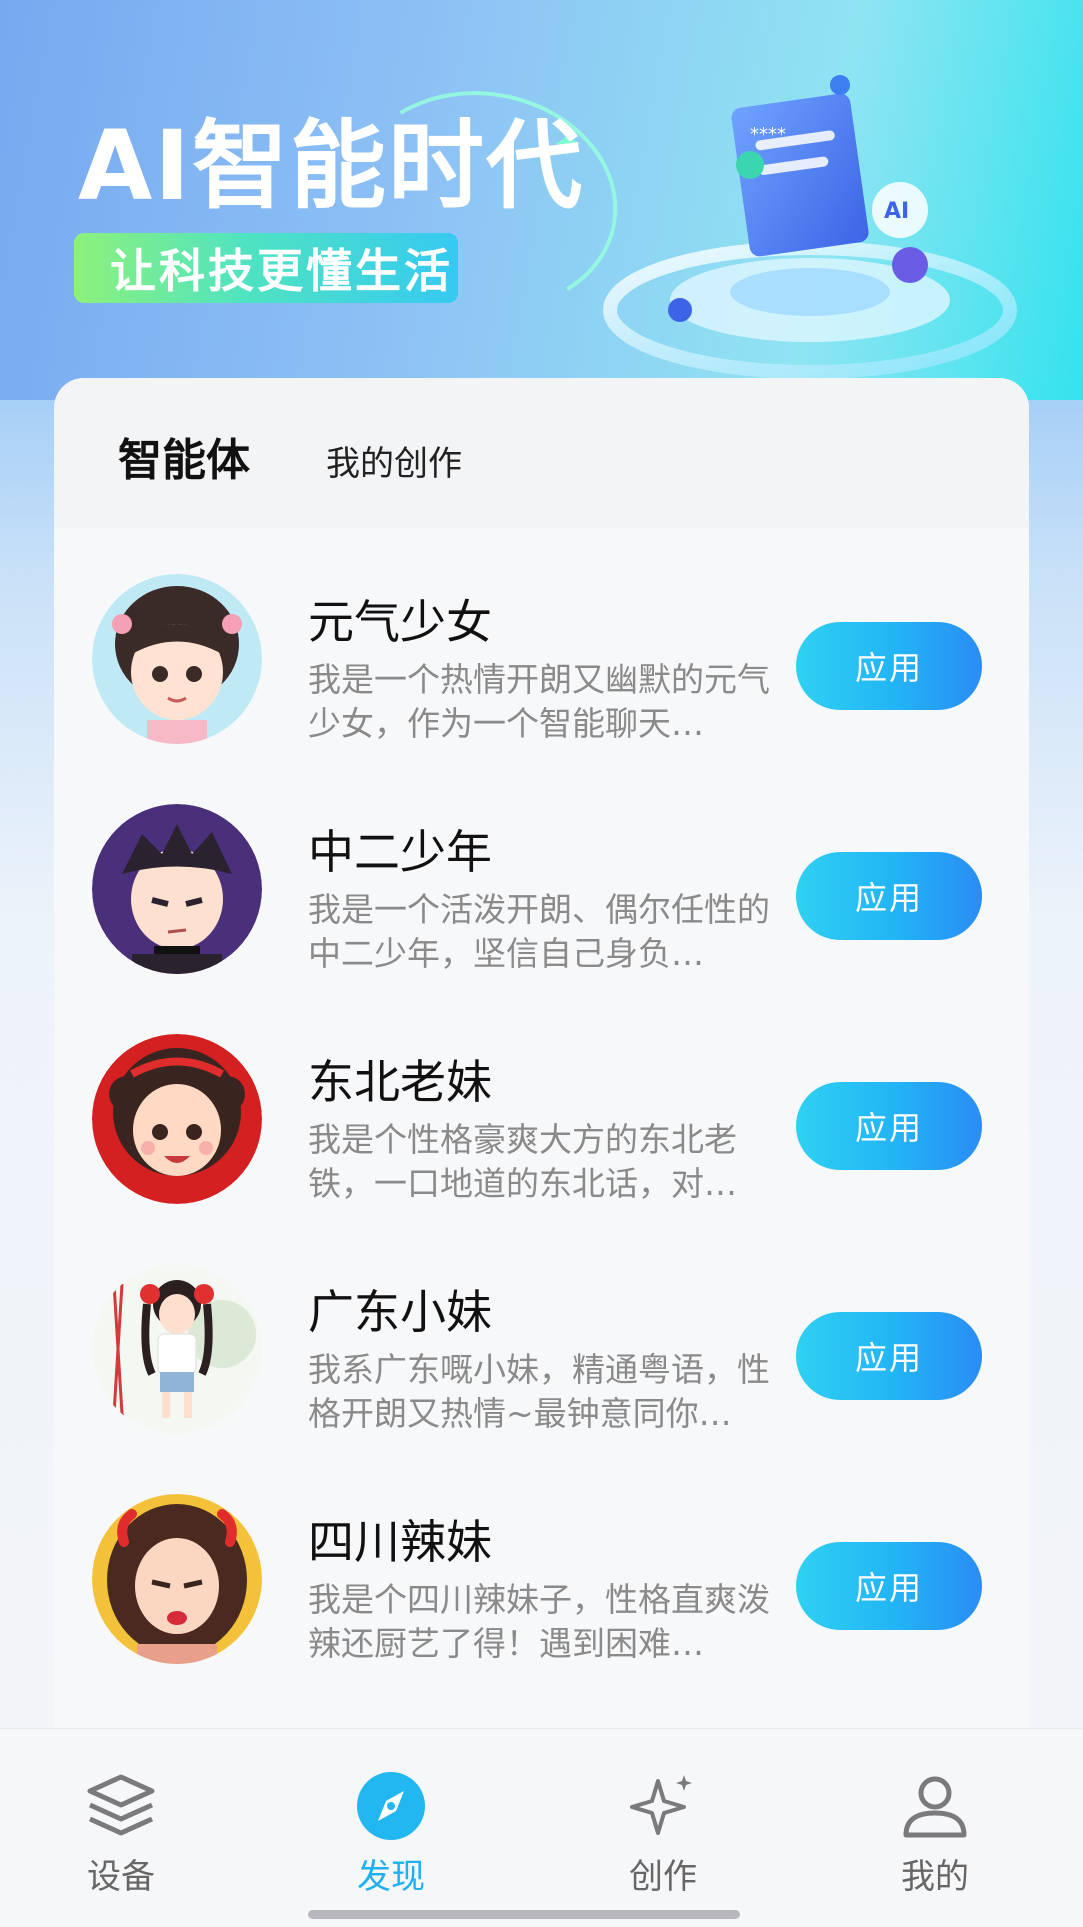  Describe the element at coordinates (400, 622) in the screenshot. I see `agent-name: 元气少女` at that location.